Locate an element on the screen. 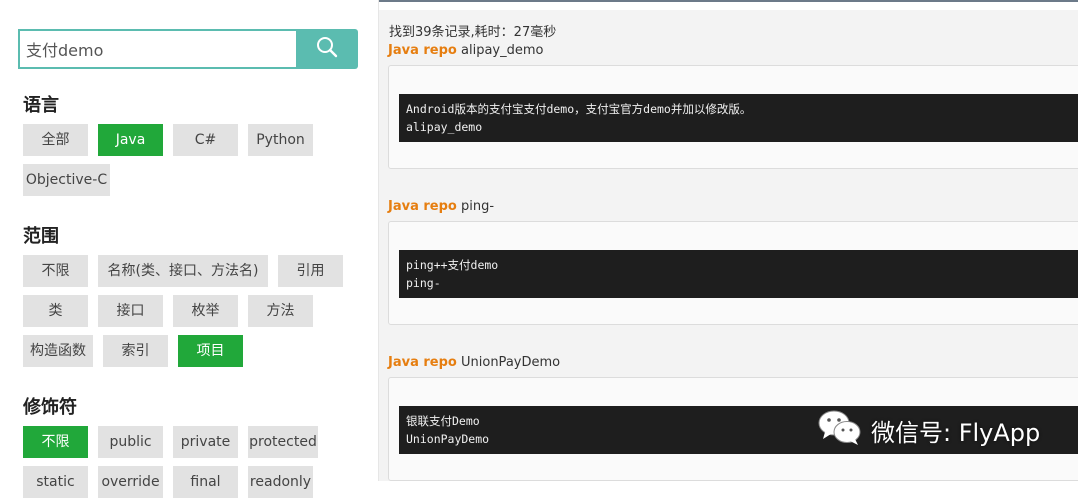 This screenshot has height=498, width=1078. modifier-option-override: override is located at coordinates (130, 482).